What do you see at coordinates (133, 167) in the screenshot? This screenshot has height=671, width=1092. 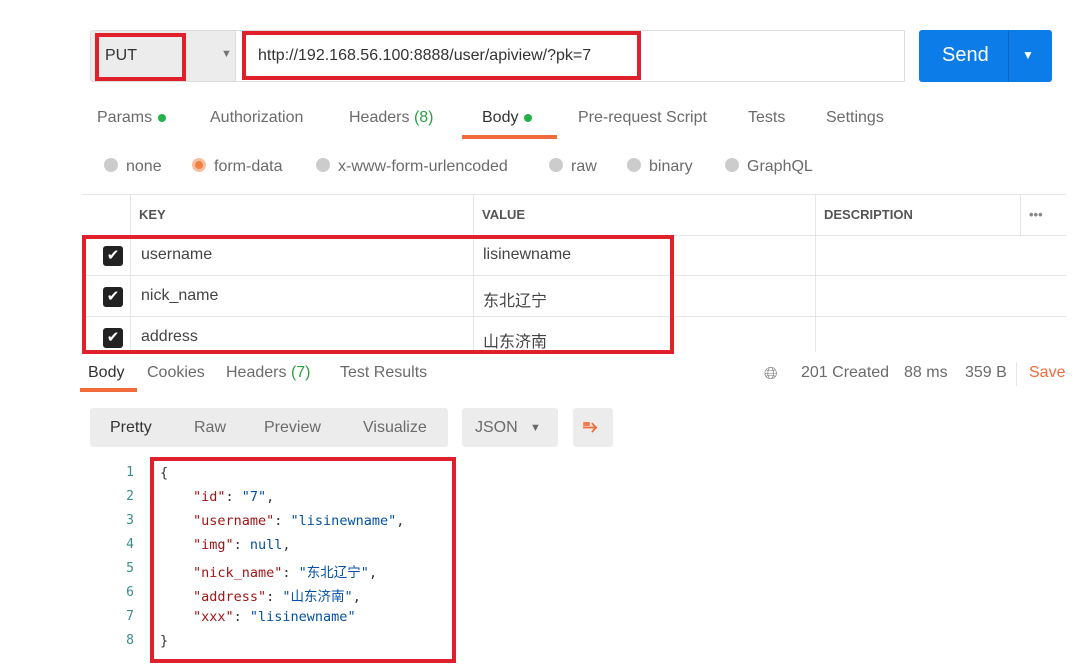 I see `radio-none: none` at bounding box center [133, 167].